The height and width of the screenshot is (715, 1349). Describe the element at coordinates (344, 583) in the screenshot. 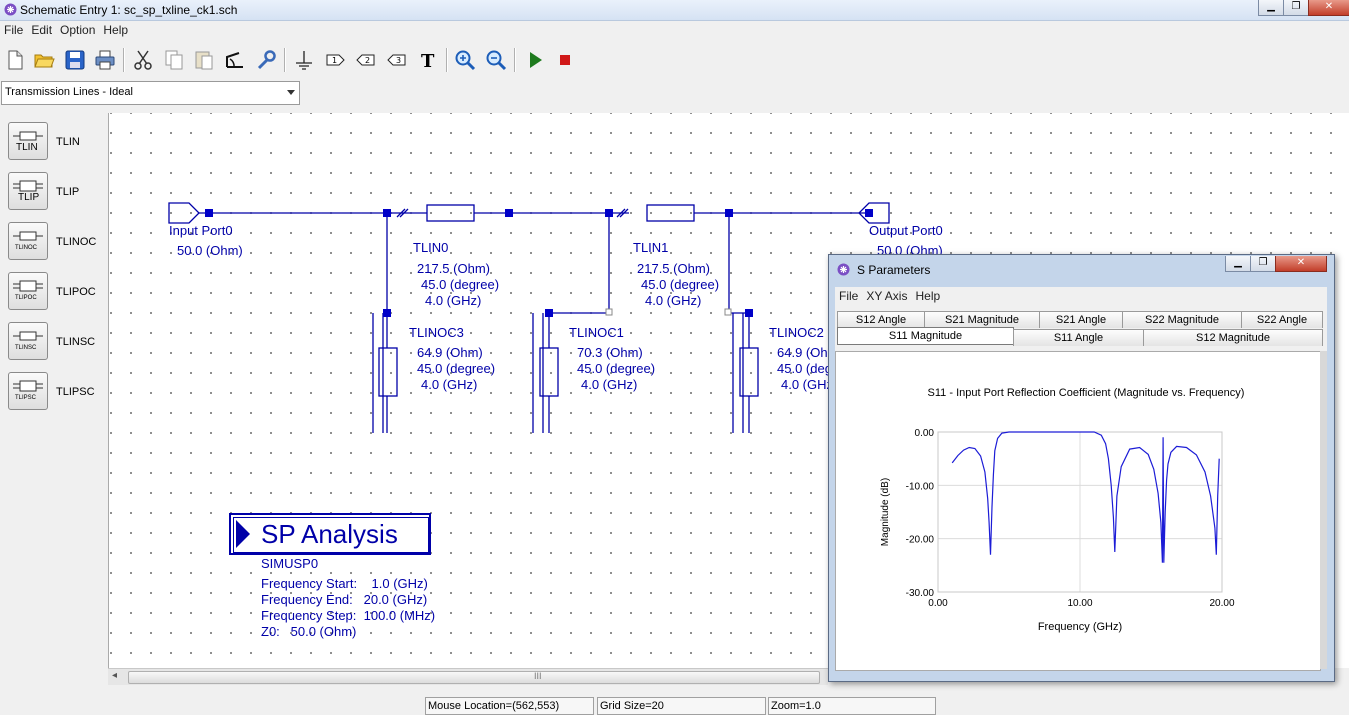

I see `sp-freq-start: Frequency Start: 1.0 (GHz)` at that location.